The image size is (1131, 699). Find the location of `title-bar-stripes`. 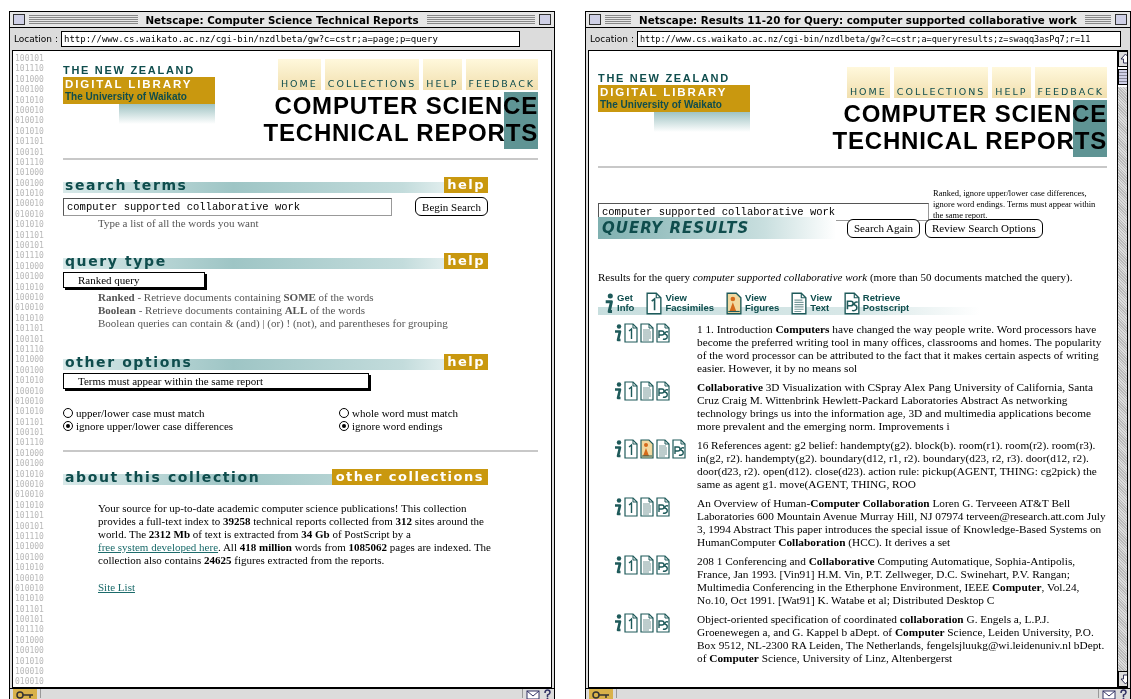

title-bar-stripes is located at coordinates (1097, 19).